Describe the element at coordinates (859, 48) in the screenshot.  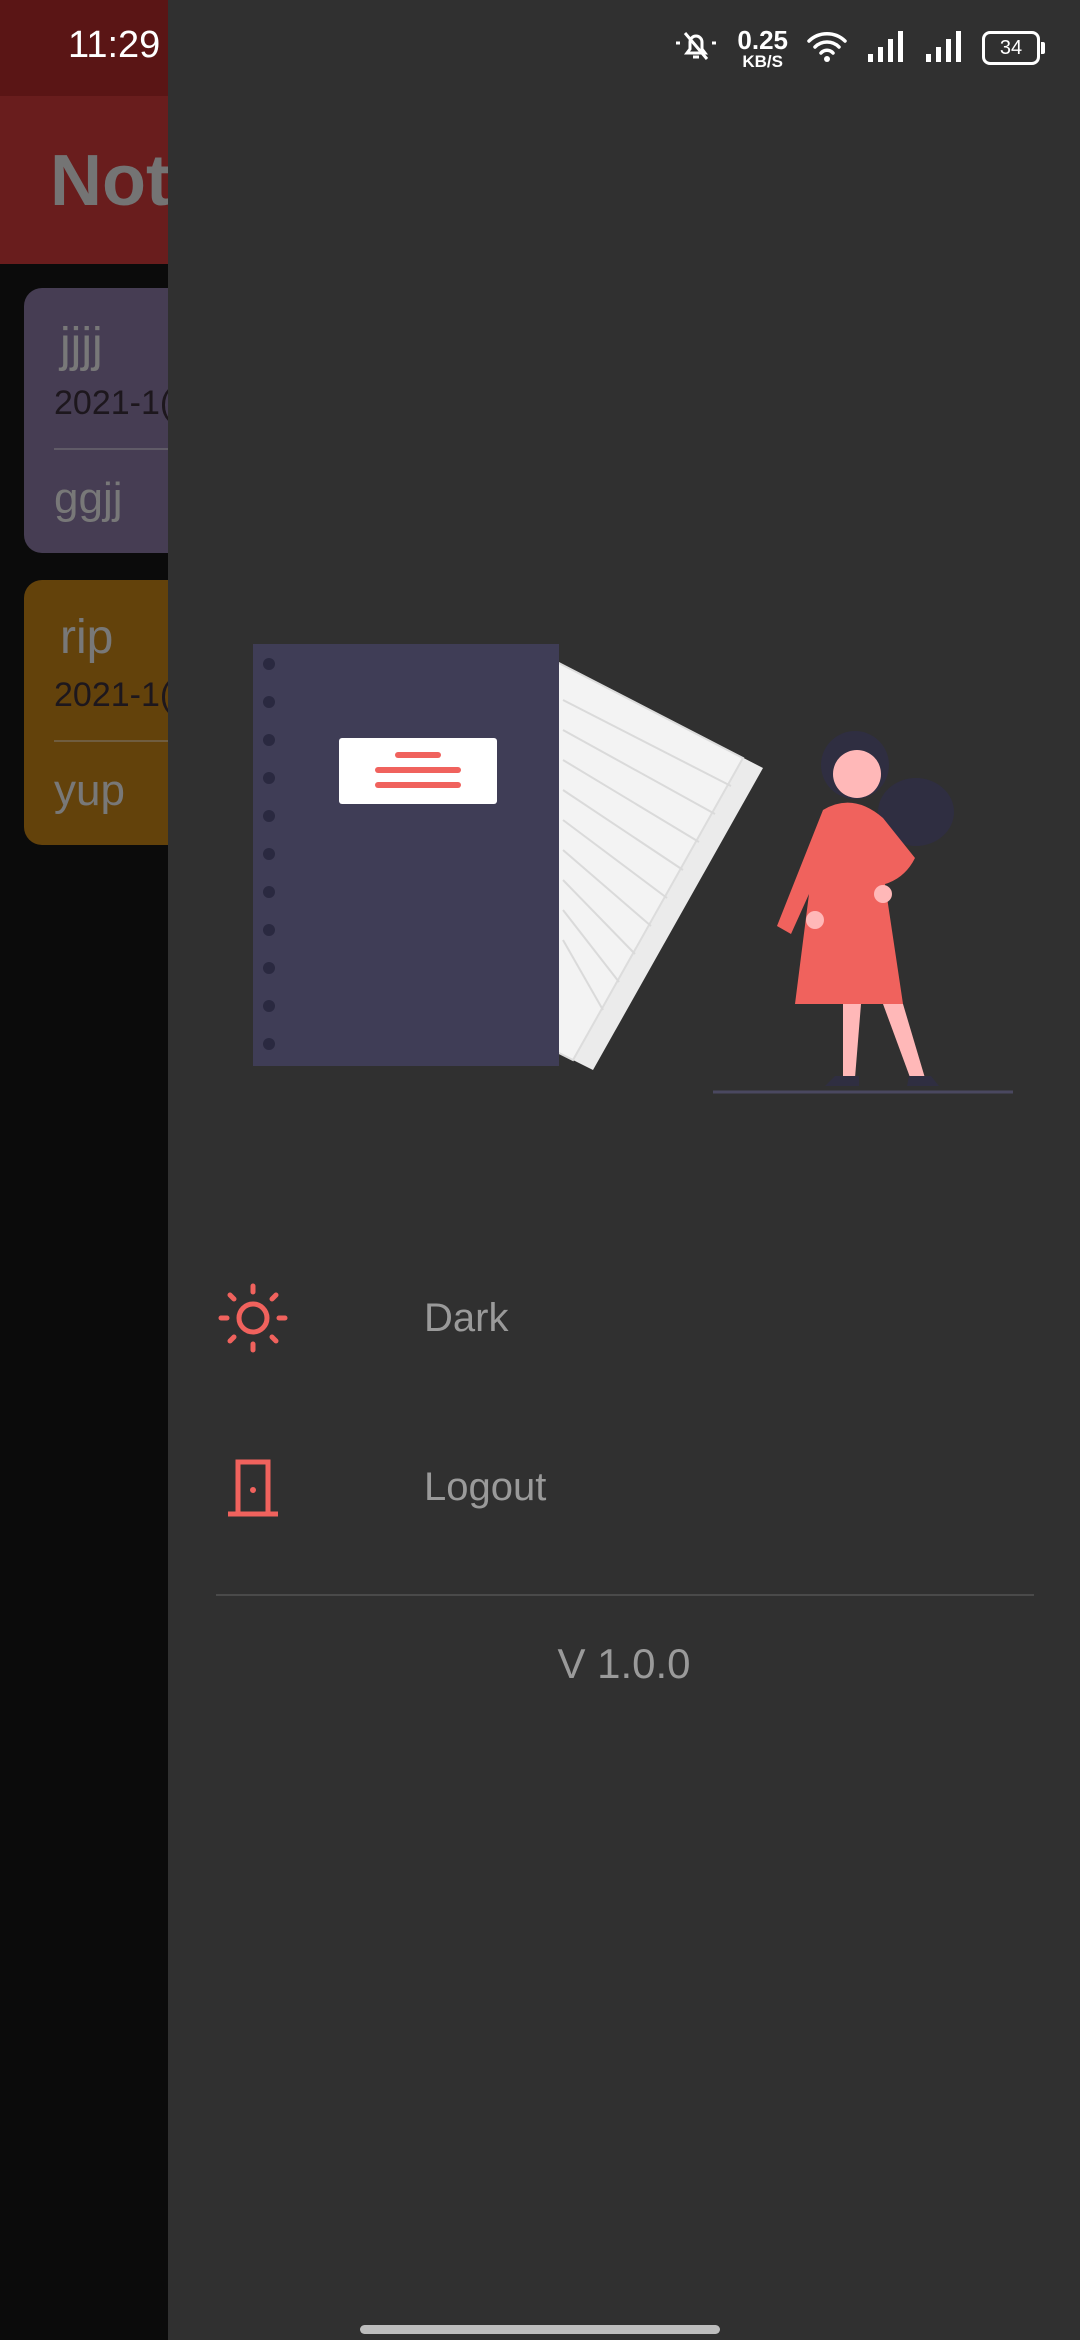
I see `status-icons: 0.25 KB/S 34` at that location.